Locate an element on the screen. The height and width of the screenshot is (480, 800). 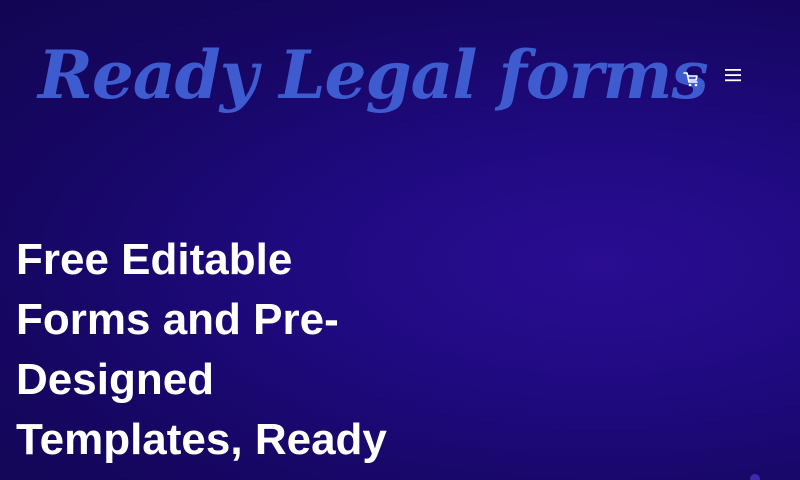
hero-title-line: Free Editable is located at coordinates (154, 259).